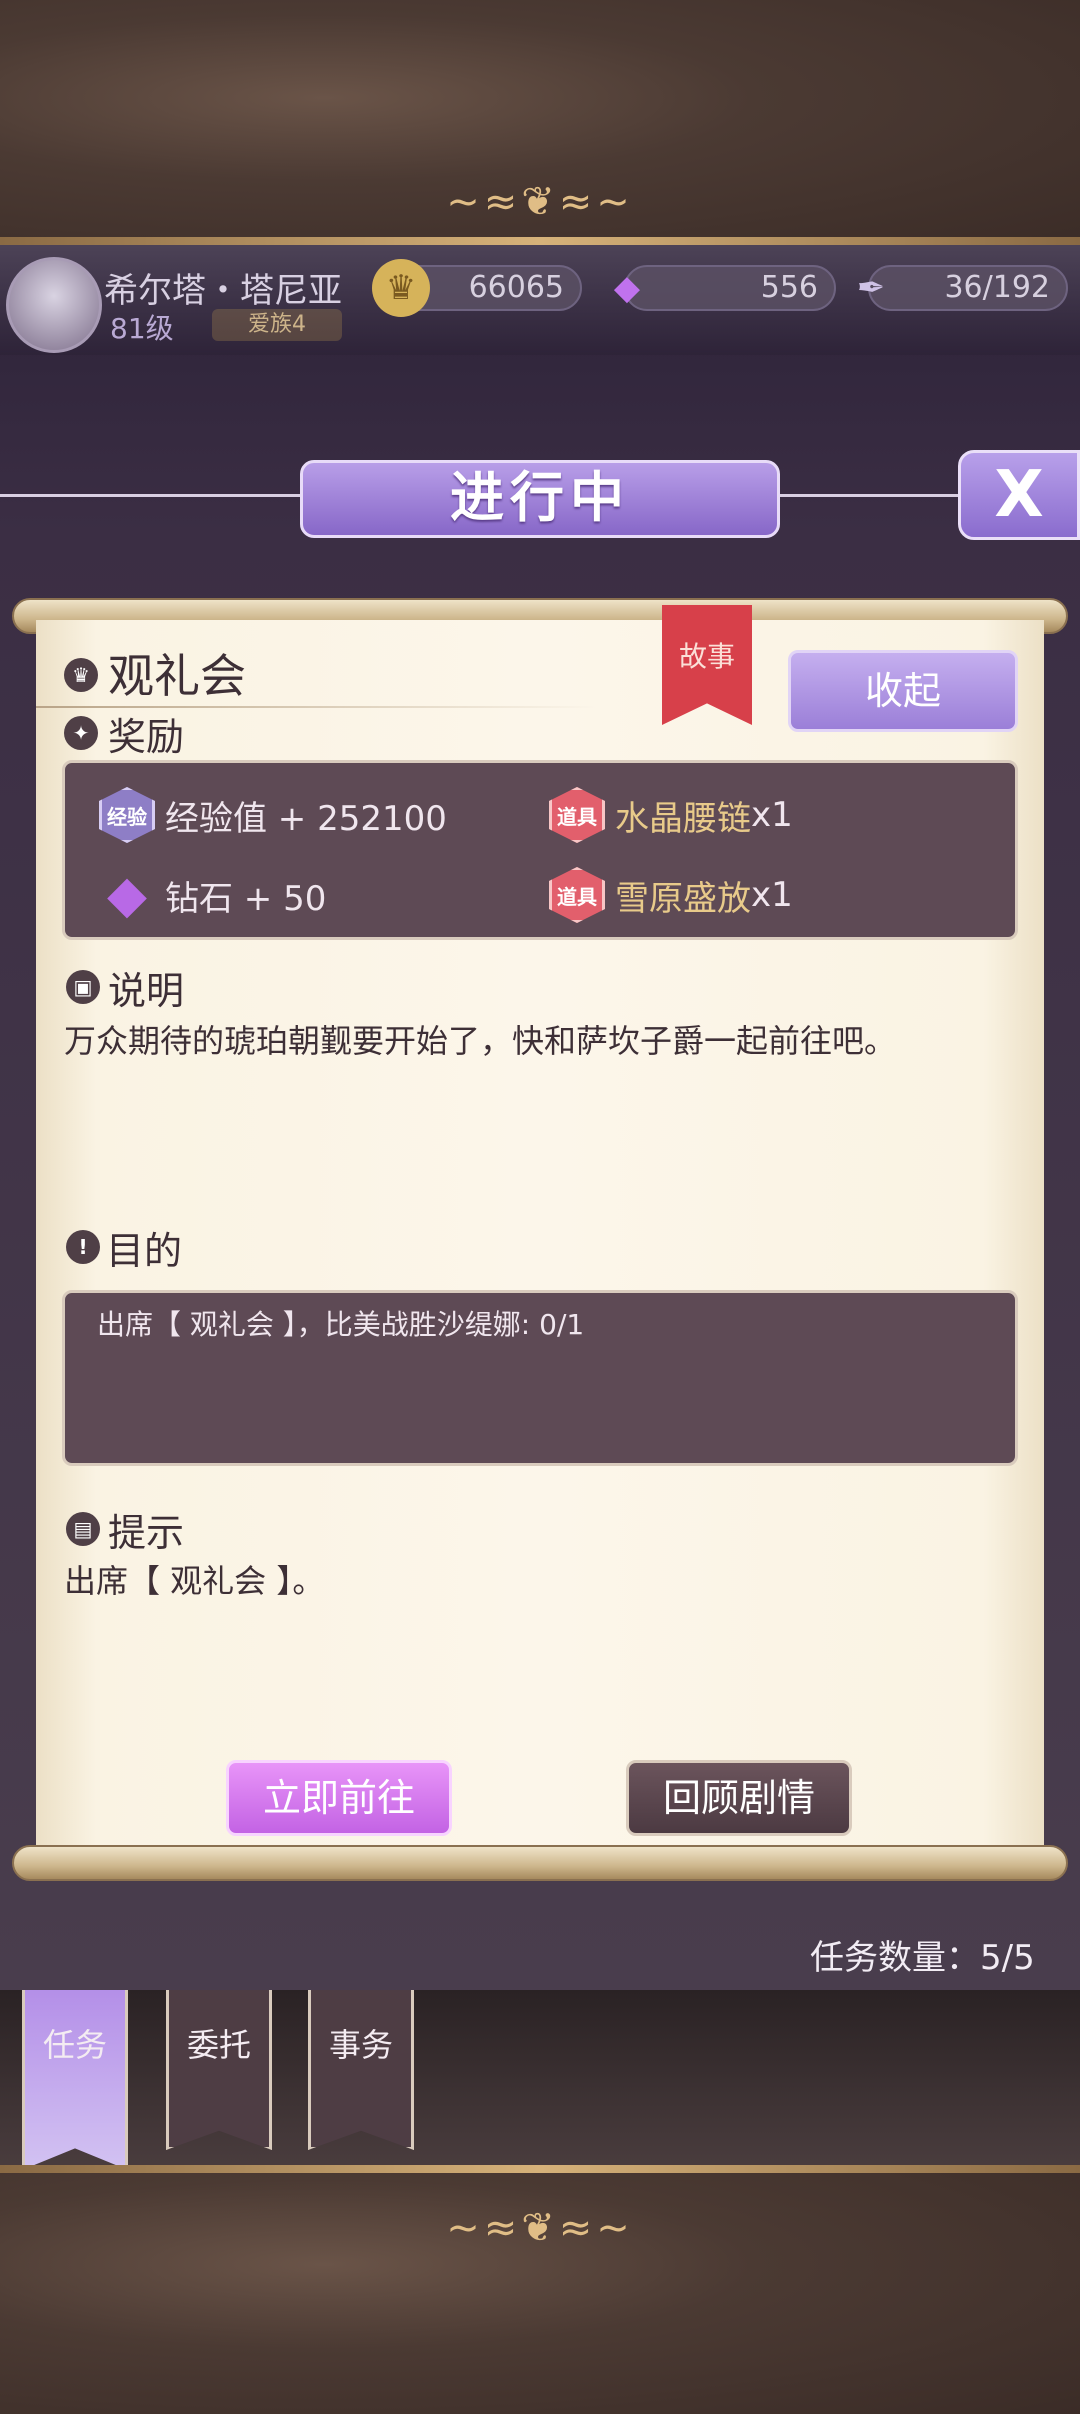 This screenshot has height=2414, width=1080. Describe the element at coordinates (903, 691) in the screenshot. I see `collapse-button: 收起` at that location.